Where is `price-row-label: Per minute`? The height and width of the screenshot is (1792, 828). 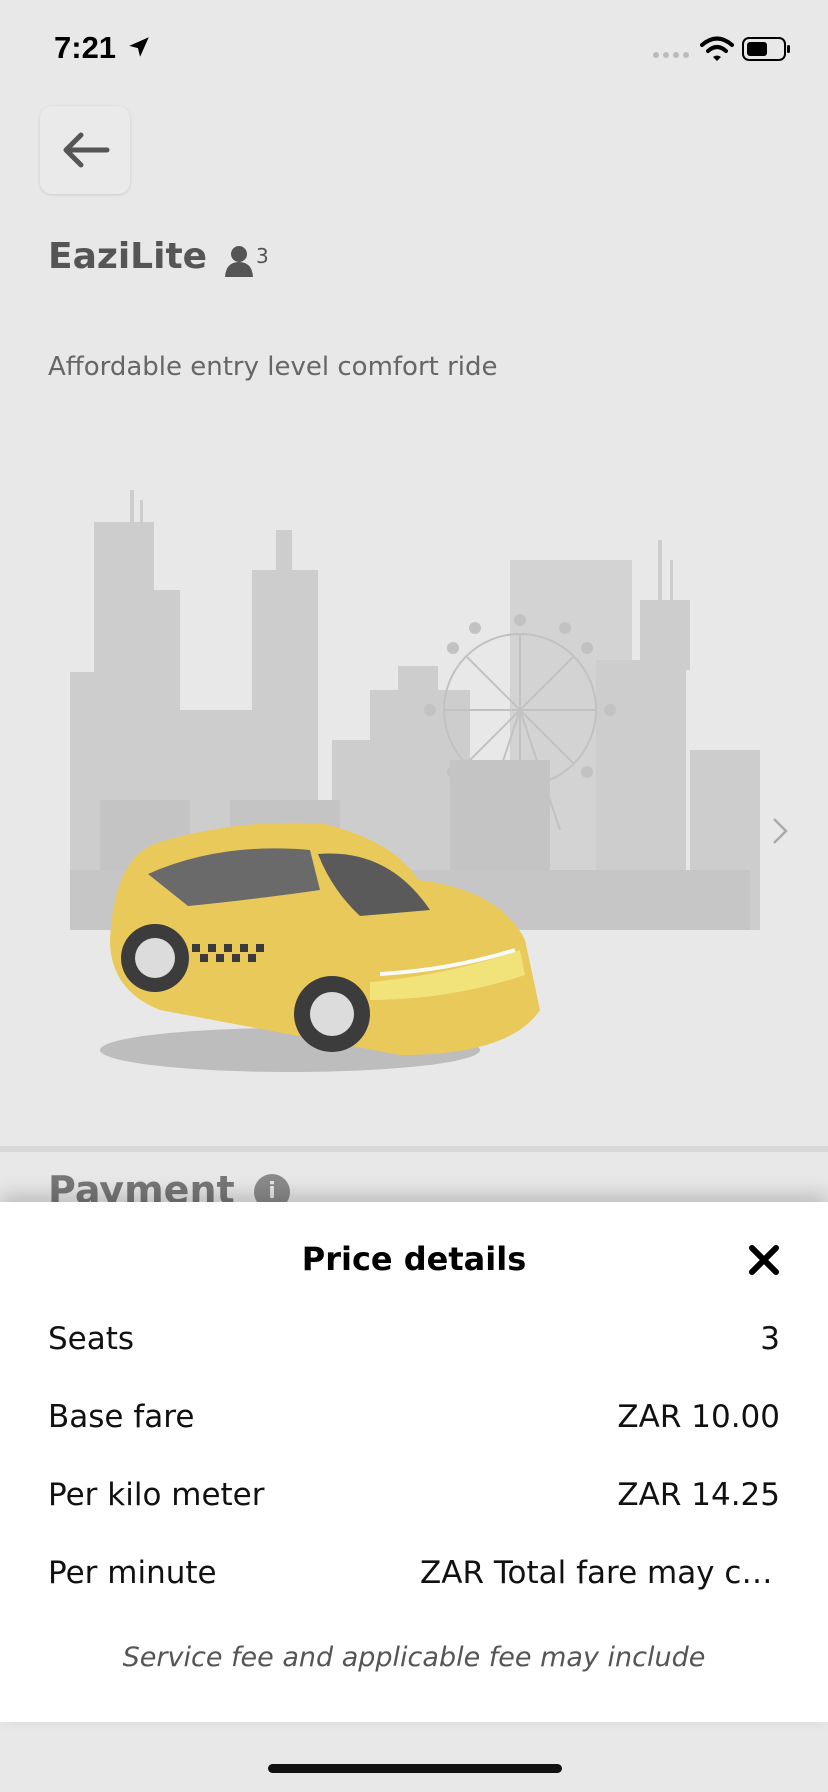 price-row-label: Per minute is located at coordinates (132, 1573).